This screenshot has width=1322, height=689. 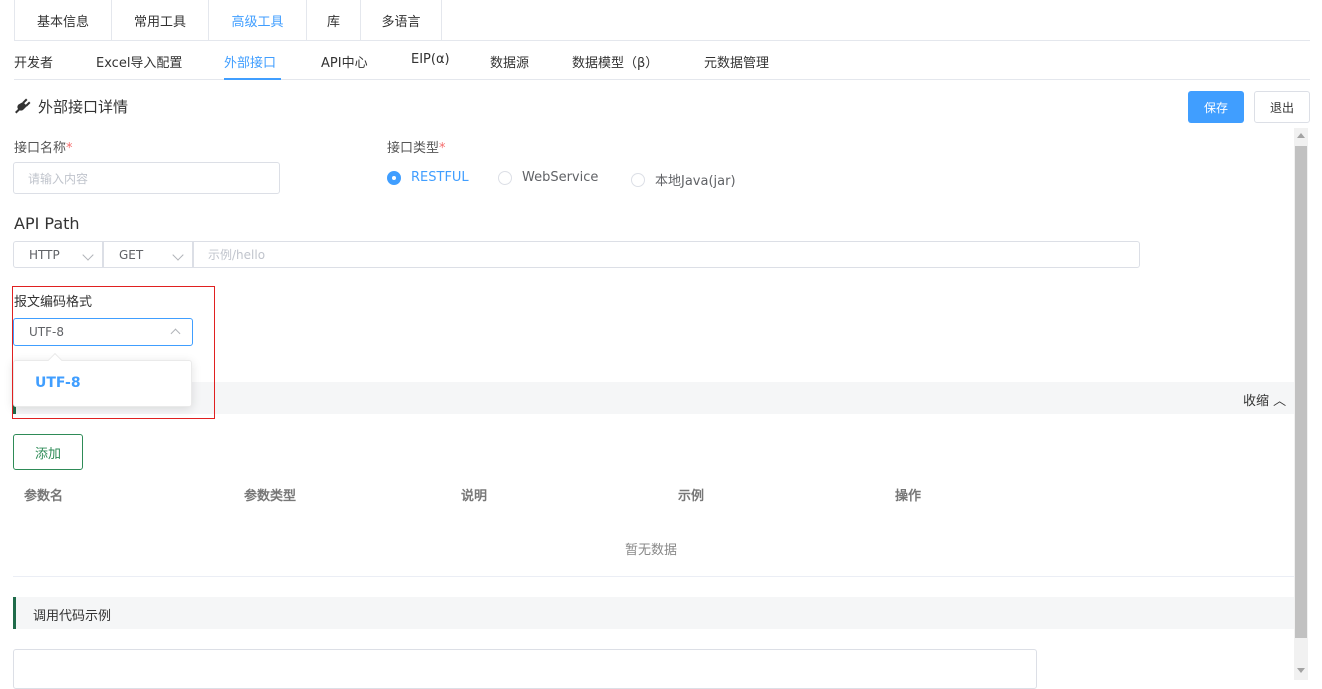 What do you see at coordinates (401, 20) in the screenshot?
I see `tab-multilang: 多语言` at bounding box center [401, 20].